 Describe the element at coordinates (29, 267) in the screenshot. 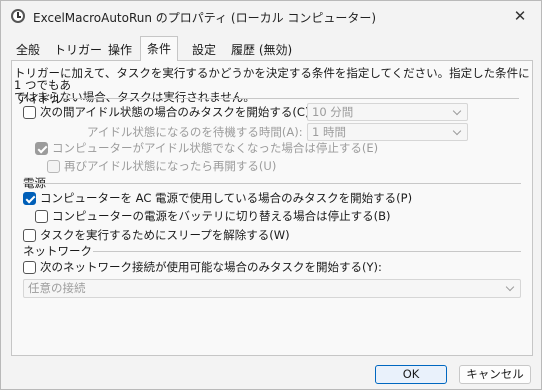

I see `network-available-checkbox` at that location.